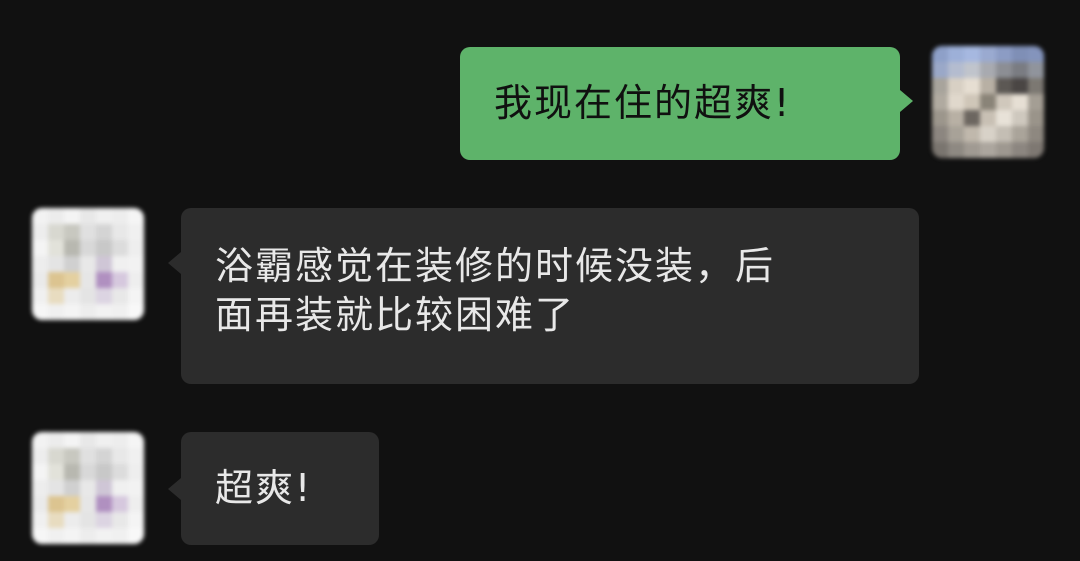 The width and height of the screenshot is (1080, 561). Describe the element at coordinates (643, 103) in the screenshot. I see `message-text: 我现在住的超爽!` at that location.